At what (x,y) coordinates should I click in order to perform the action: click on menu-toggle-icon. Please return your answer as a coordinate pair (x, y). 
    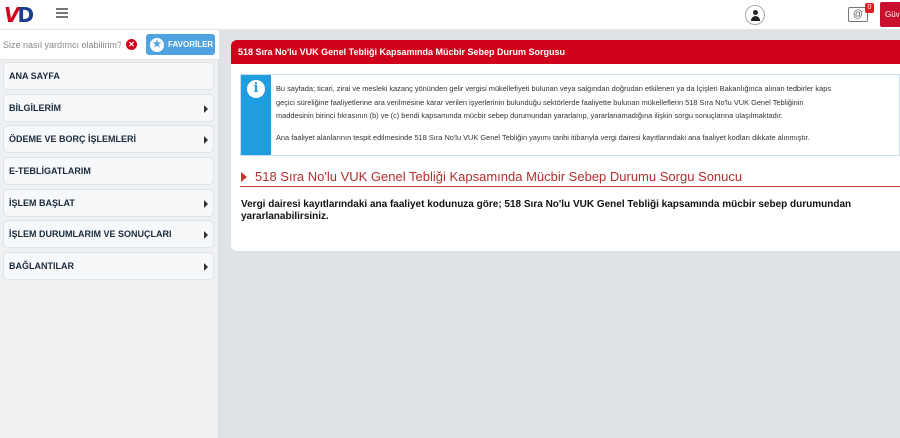
    Looking at the image, I should click on (62, 13).